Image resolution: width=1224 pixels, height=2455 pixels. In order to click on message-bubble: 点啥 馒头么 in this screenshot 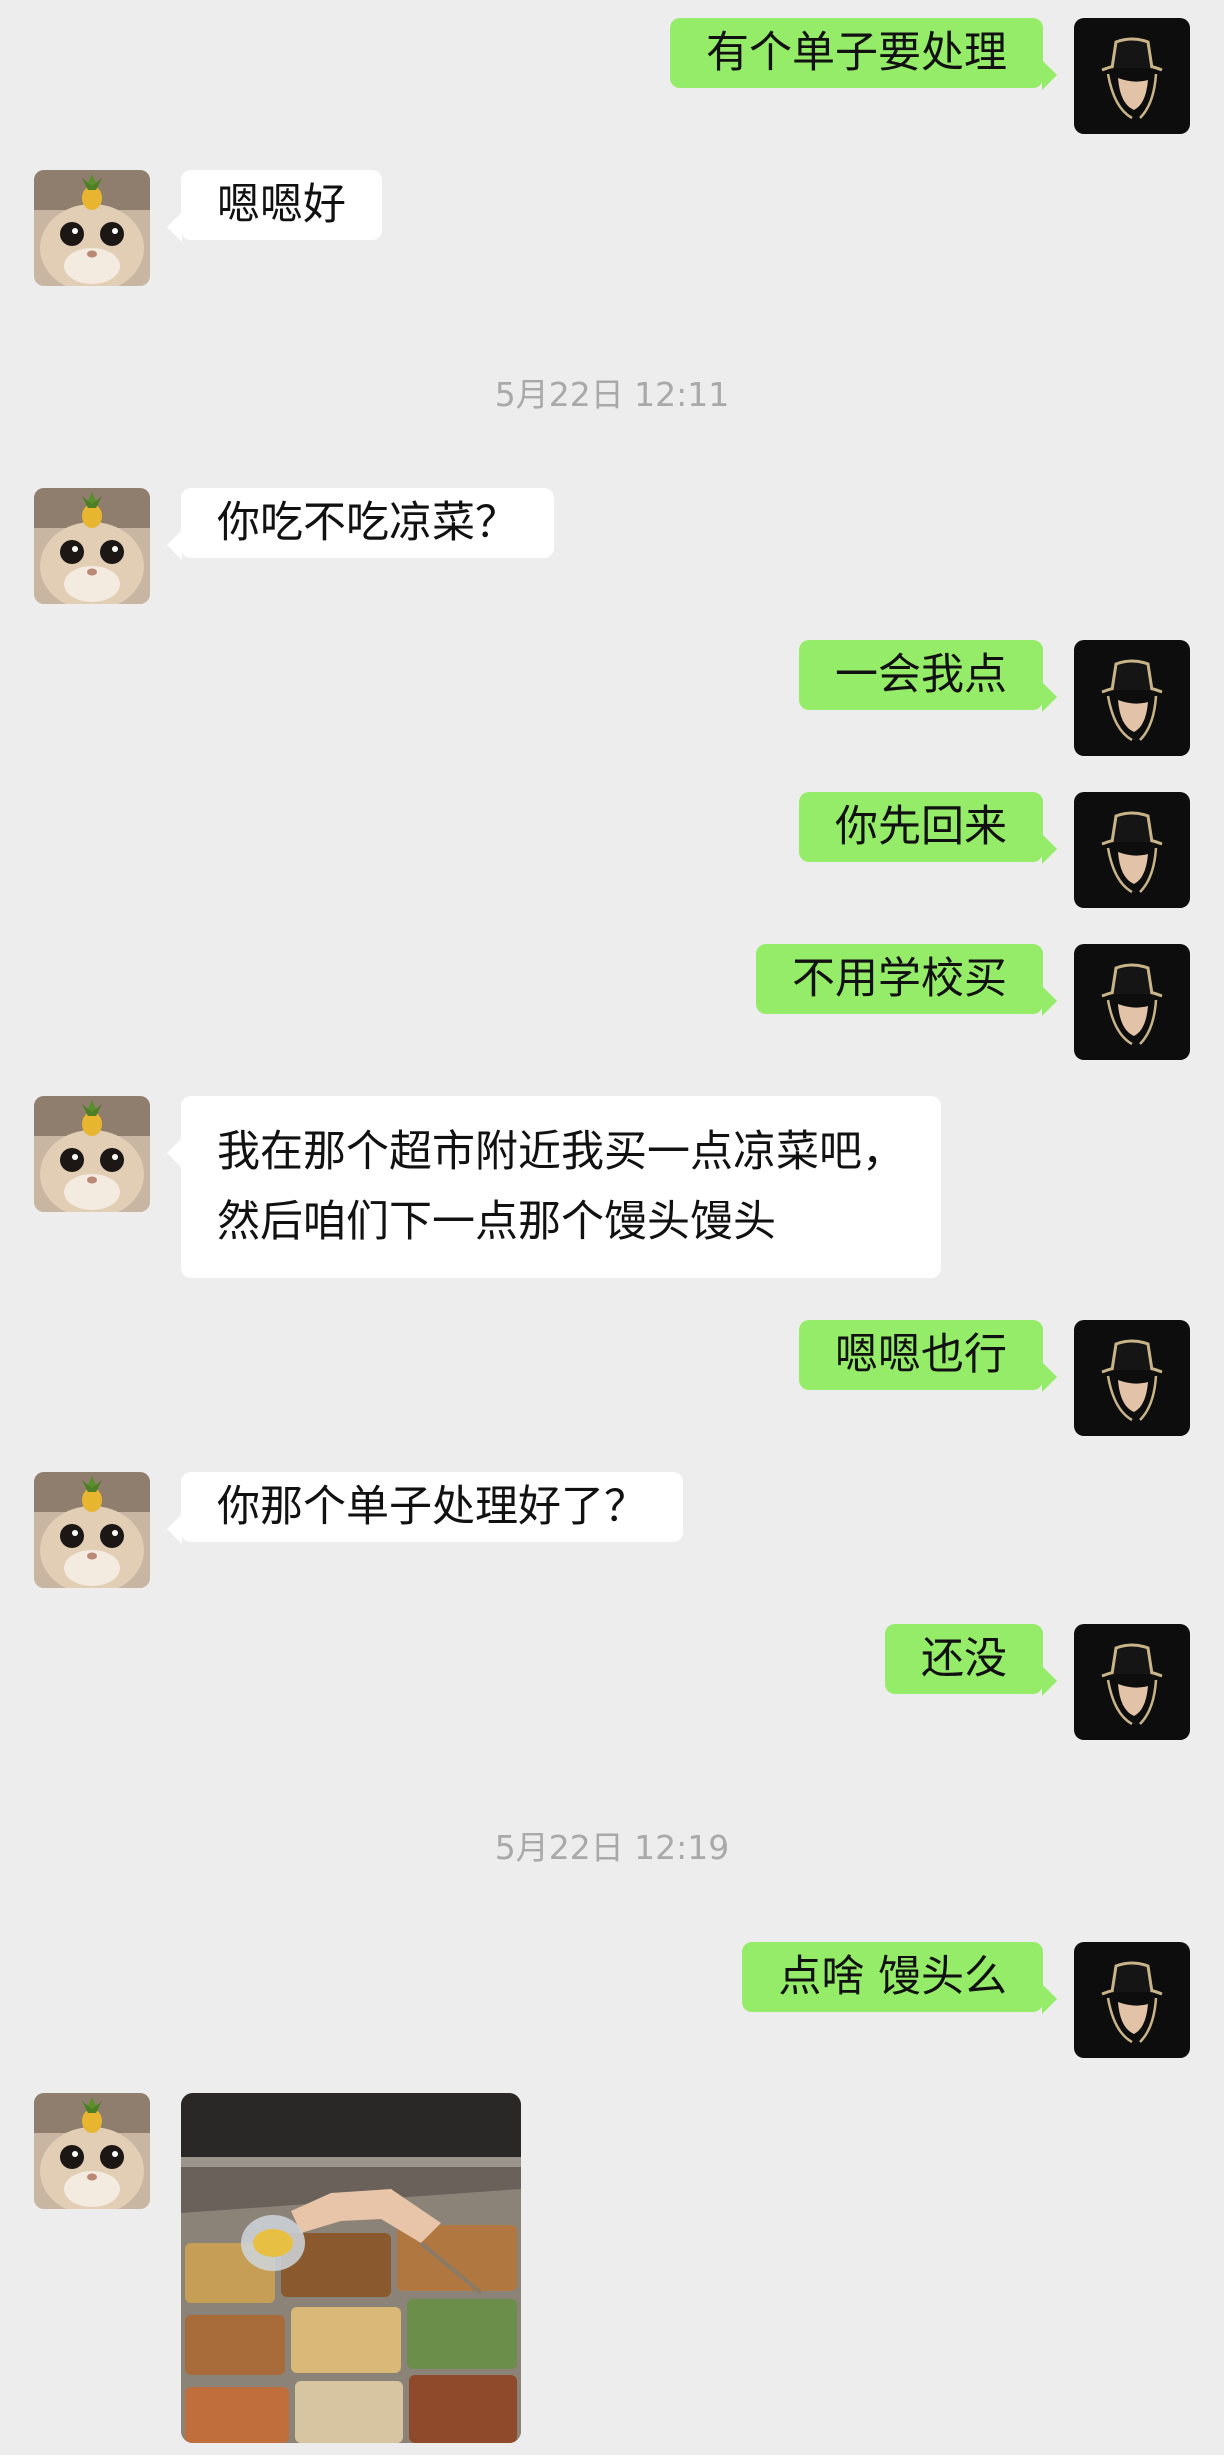, I will do `click(899, 1978)`.